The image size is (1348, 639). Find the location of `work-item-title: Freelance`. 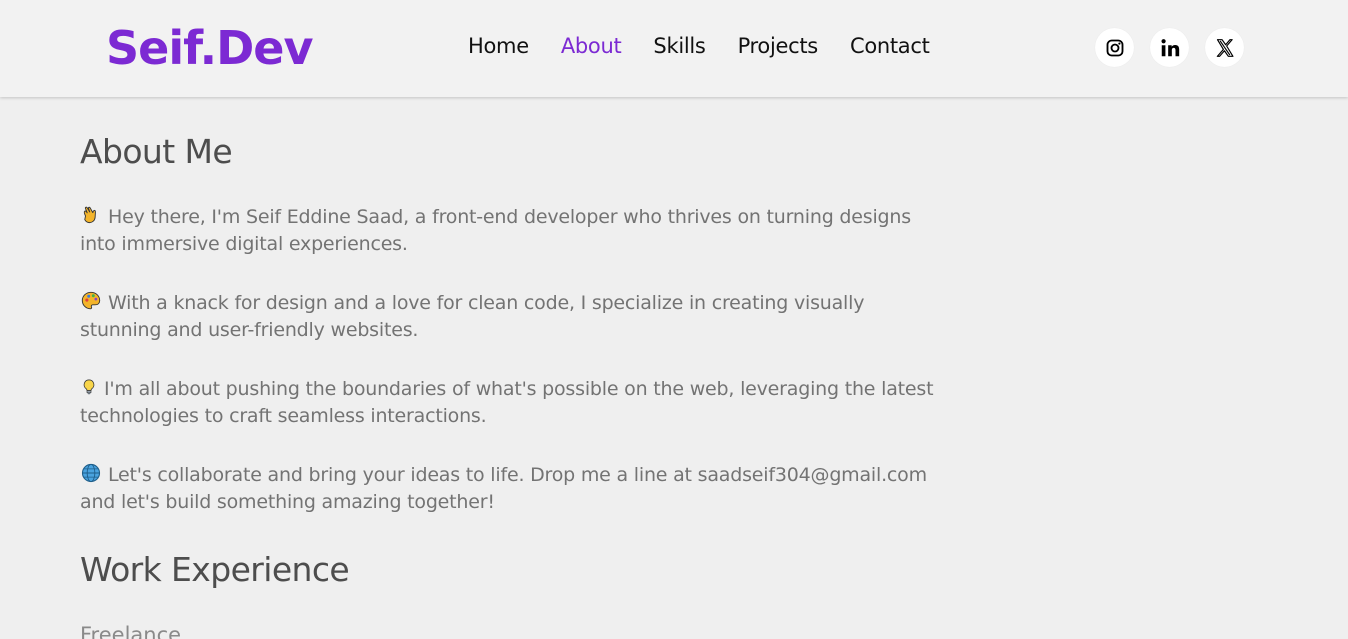

work-item-title: Freelance is located at coordinates (131, 631).